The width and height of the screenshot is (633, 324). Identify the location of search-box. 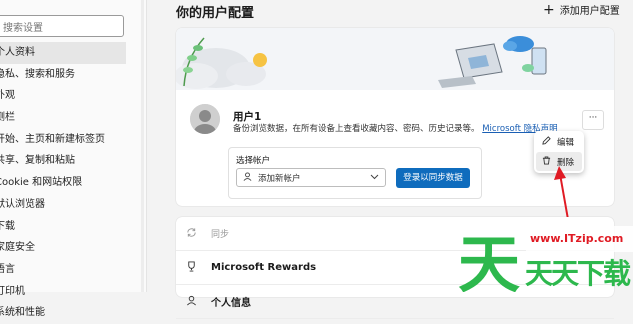
(62, 26).